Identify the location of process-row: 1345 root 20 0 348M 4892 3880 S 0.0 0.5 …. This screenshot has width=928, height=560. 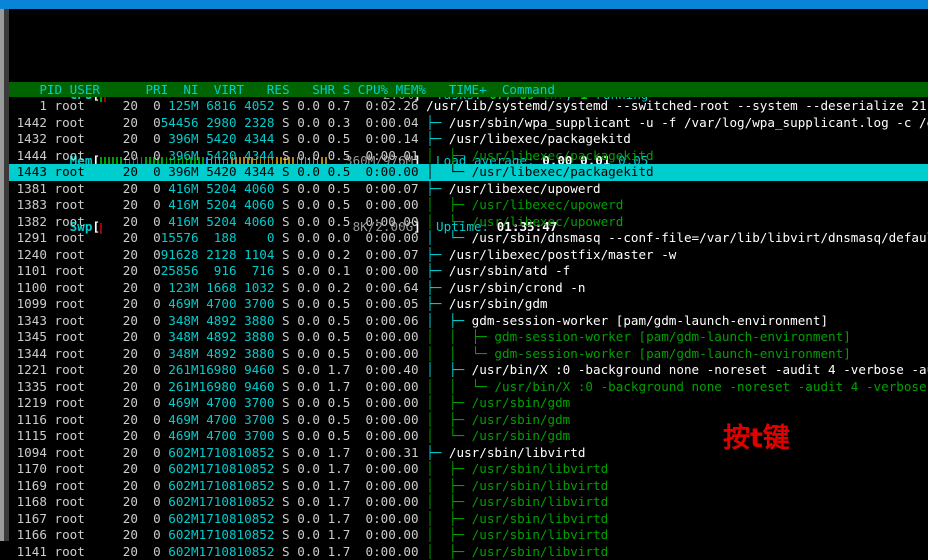
(468, 337).